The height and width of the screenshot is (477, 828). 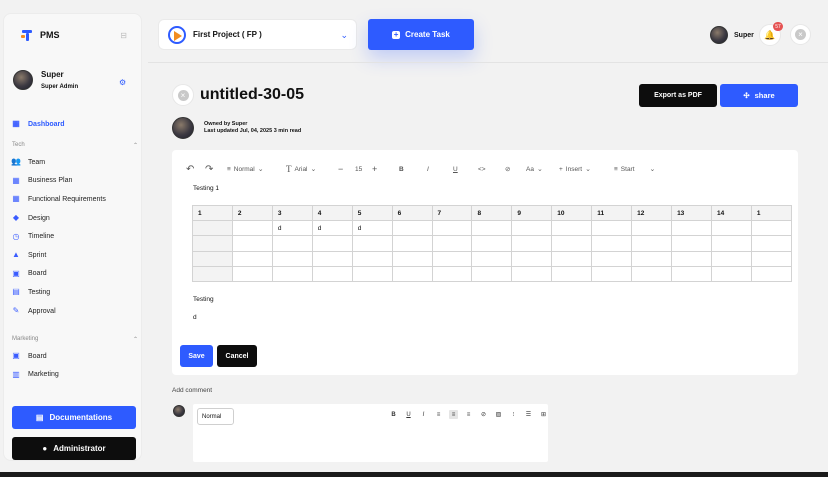 What do you see at coordinates (612, 213) in the screenshot?
I see `table-cell: 11` at bounding box center [612, 213].